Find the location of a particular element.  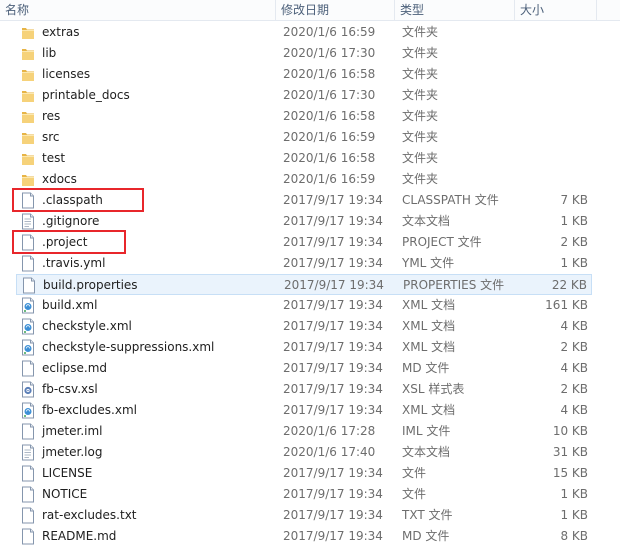

file-row: checkstyle.xml 2017/9/17 19:34 XML 文档 4 KB is located at coordinates (304, 326).